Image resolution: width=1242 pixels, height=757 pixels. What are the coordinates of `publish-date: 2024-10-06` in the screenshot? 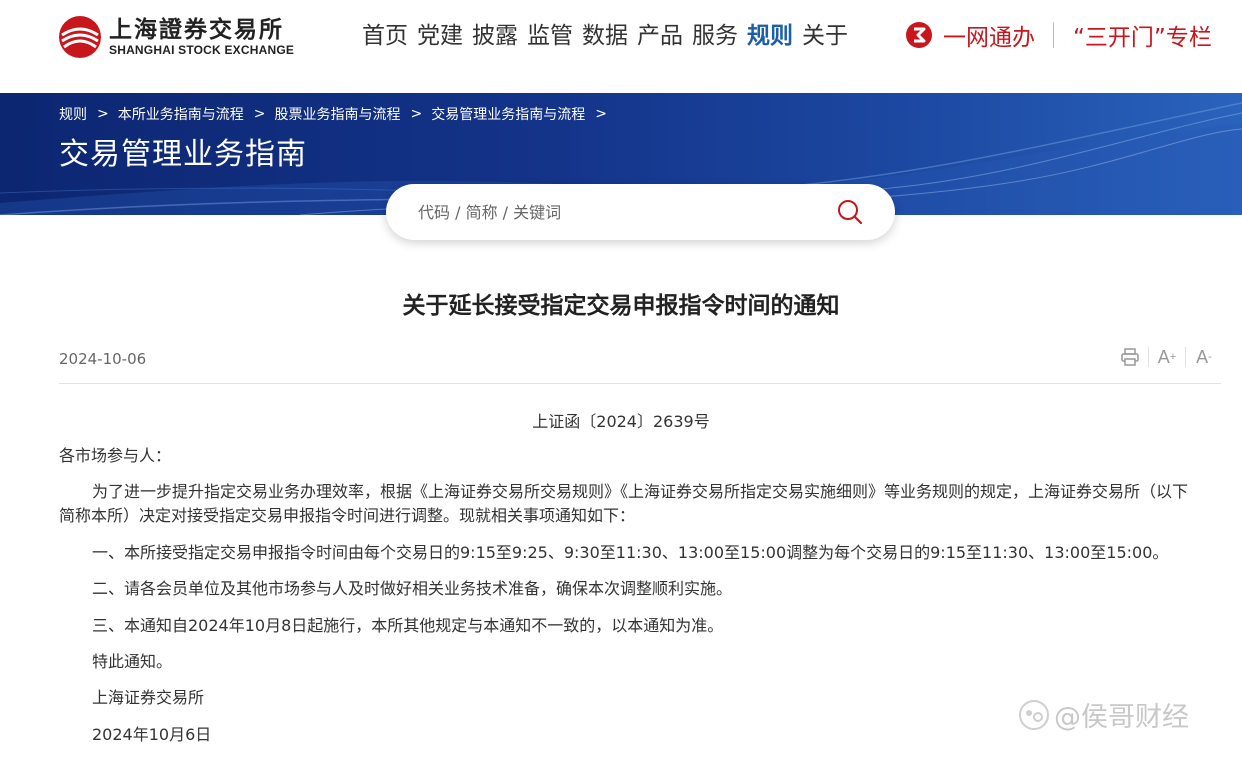 It's located at (103, 359).